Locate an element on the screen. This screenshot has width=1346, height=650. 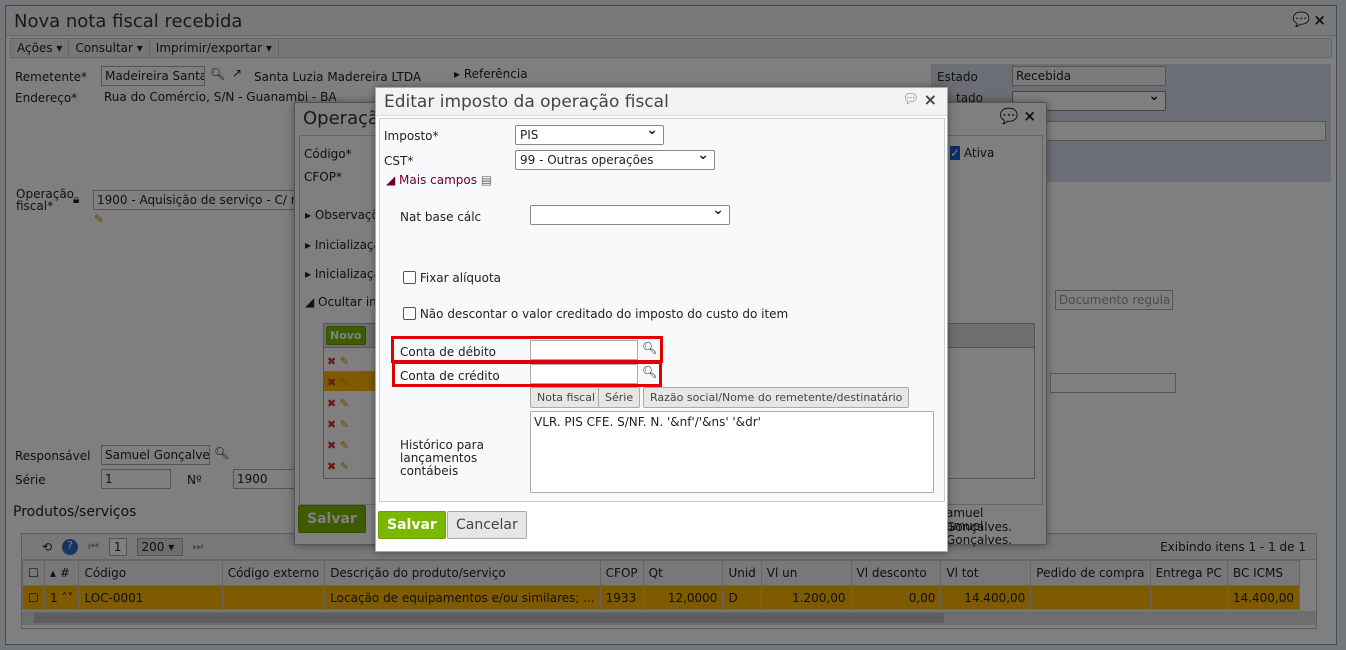
credito-label: Conta de crédito is located at coordinates (450, 376).